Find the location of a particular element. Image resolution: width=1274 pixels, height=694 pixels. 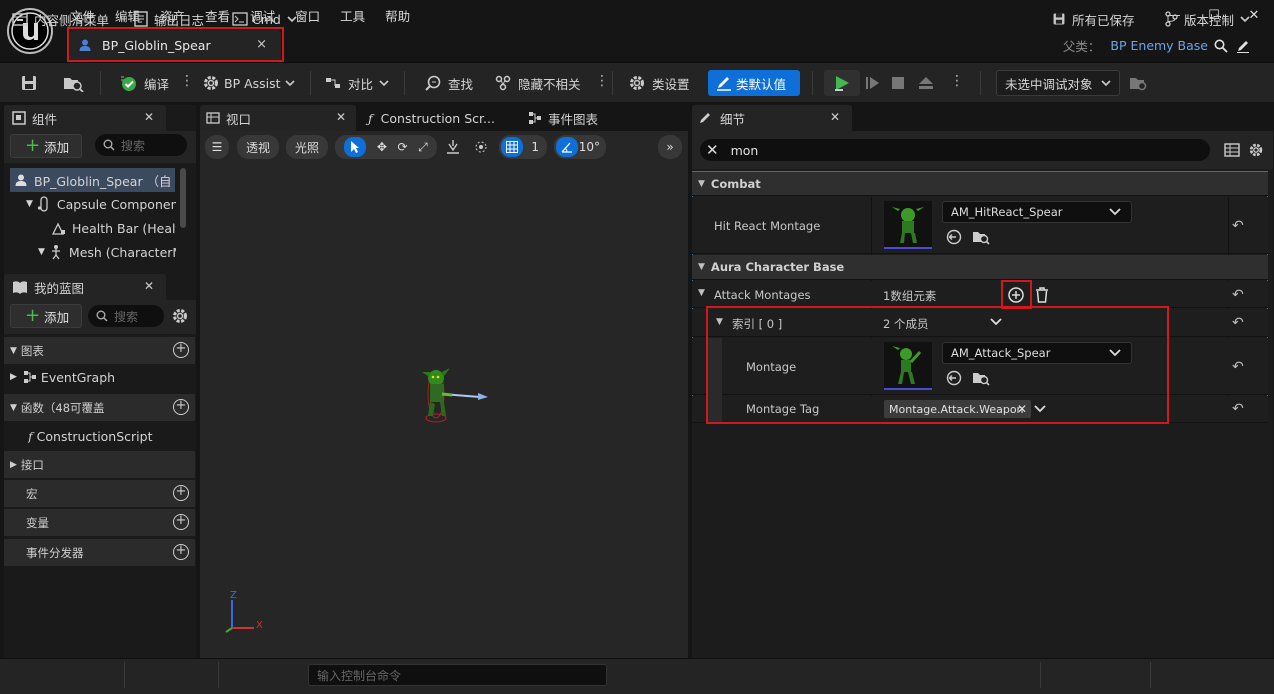

debug-target-dropdown: 未选中调试对象 is located at coordinates (1058, 83).